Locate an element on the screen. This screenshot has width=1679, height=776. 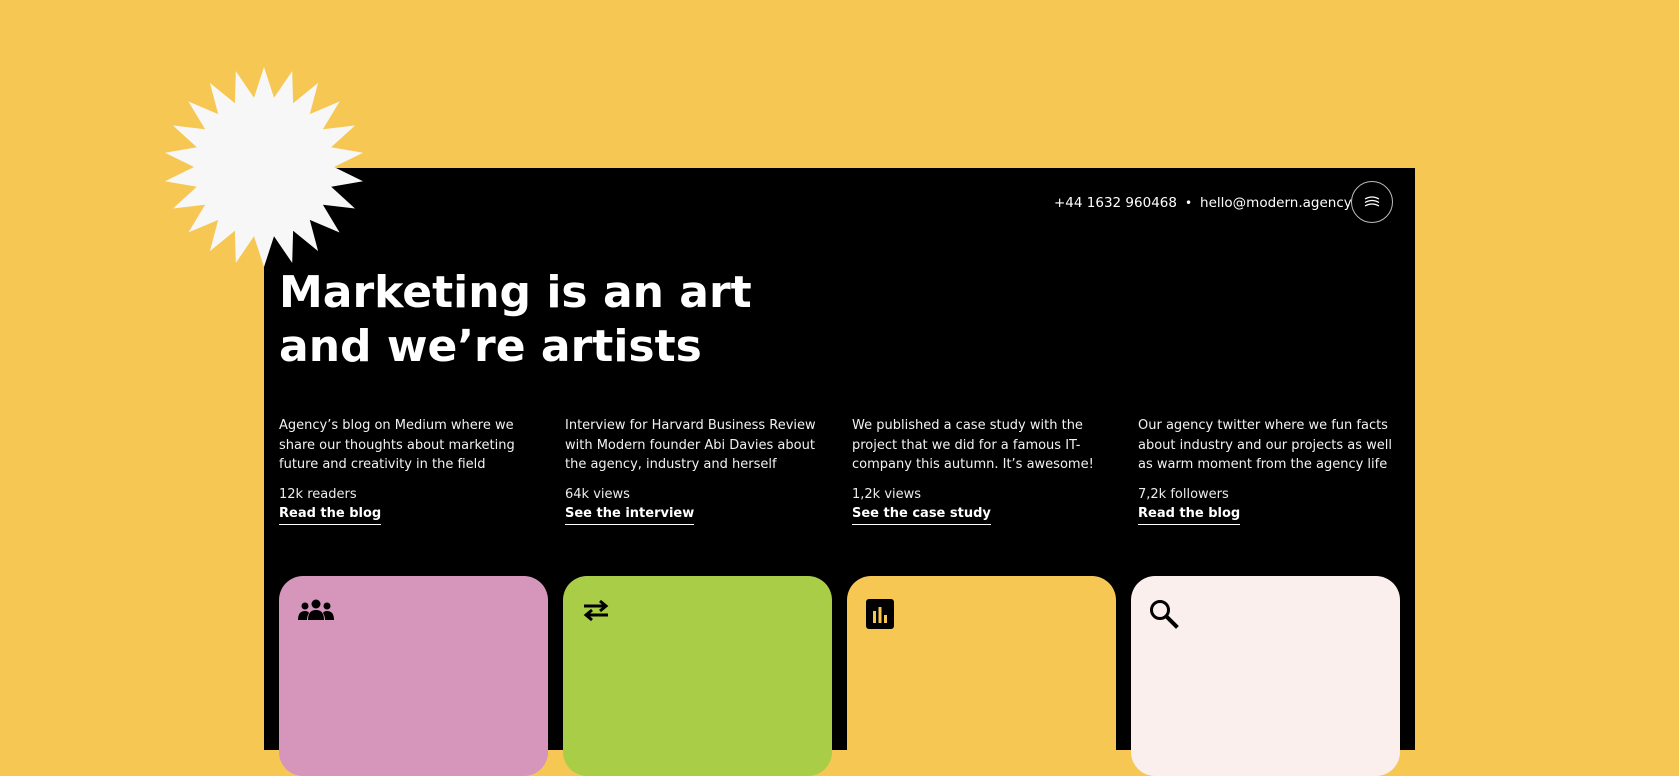
see-case-study-link: See the case study is located at coordinates (921, 515).